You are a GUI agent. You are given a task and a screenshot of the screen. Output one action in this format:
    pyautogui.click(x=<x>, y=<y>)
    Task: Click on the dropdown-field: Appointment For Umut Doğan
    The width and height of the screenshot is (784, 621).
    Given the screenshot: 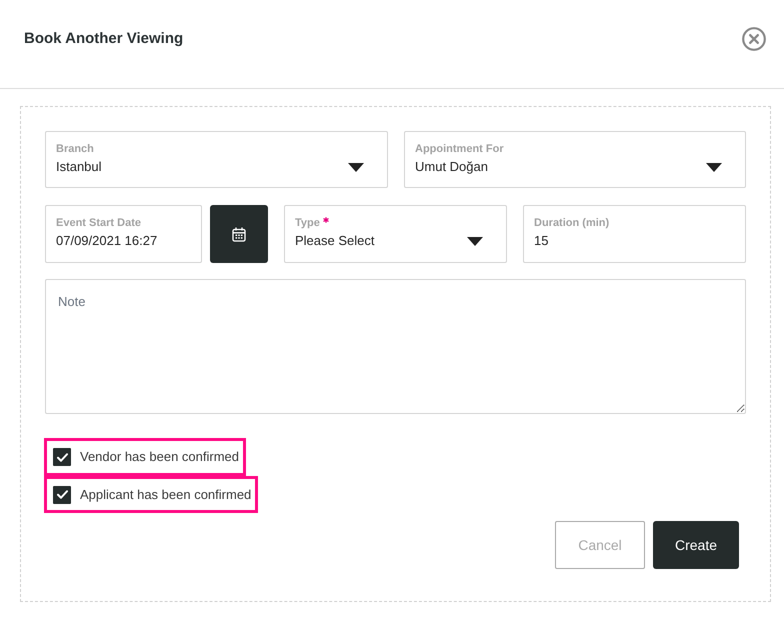 What is the action you would take?
    pyautogui.click(x=575, y=159)
    